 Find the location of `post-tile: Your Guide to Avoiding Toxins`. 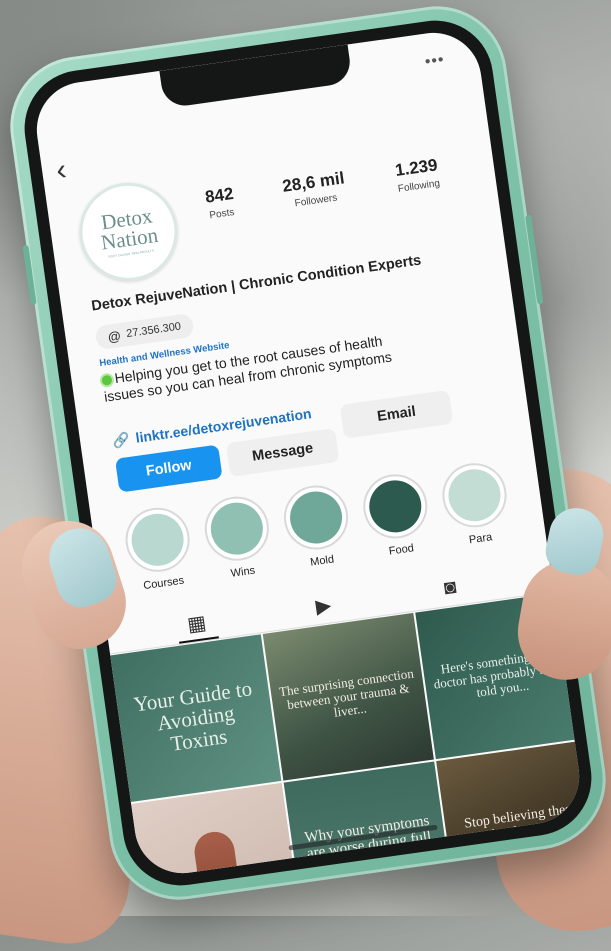

post-tile: Your Guide to Avoiding Toxins is located at coordinates (196, 718).